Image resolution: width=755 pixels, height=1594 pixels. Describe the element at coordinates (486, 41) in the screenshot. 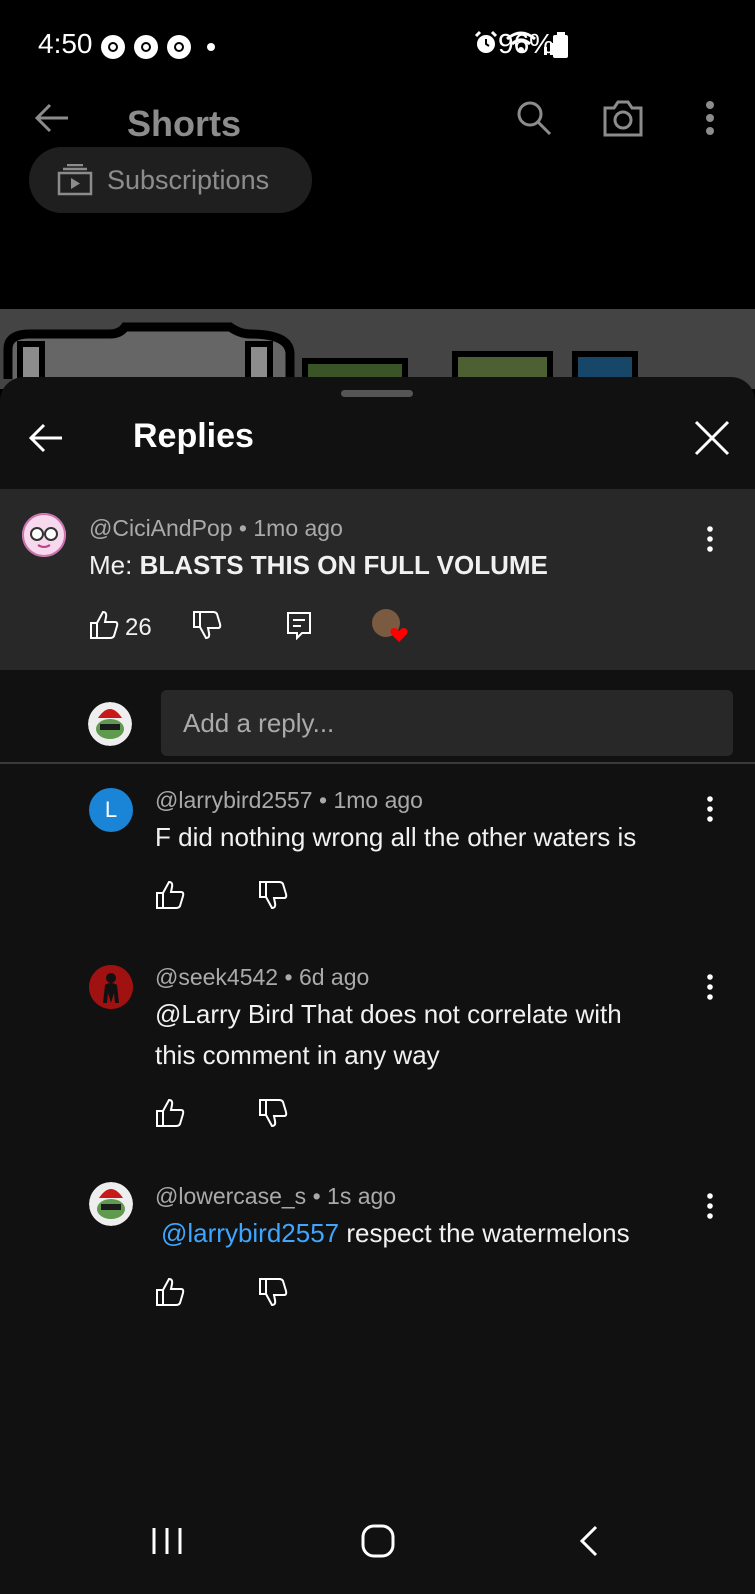

I see `alarm-icon` at that location.